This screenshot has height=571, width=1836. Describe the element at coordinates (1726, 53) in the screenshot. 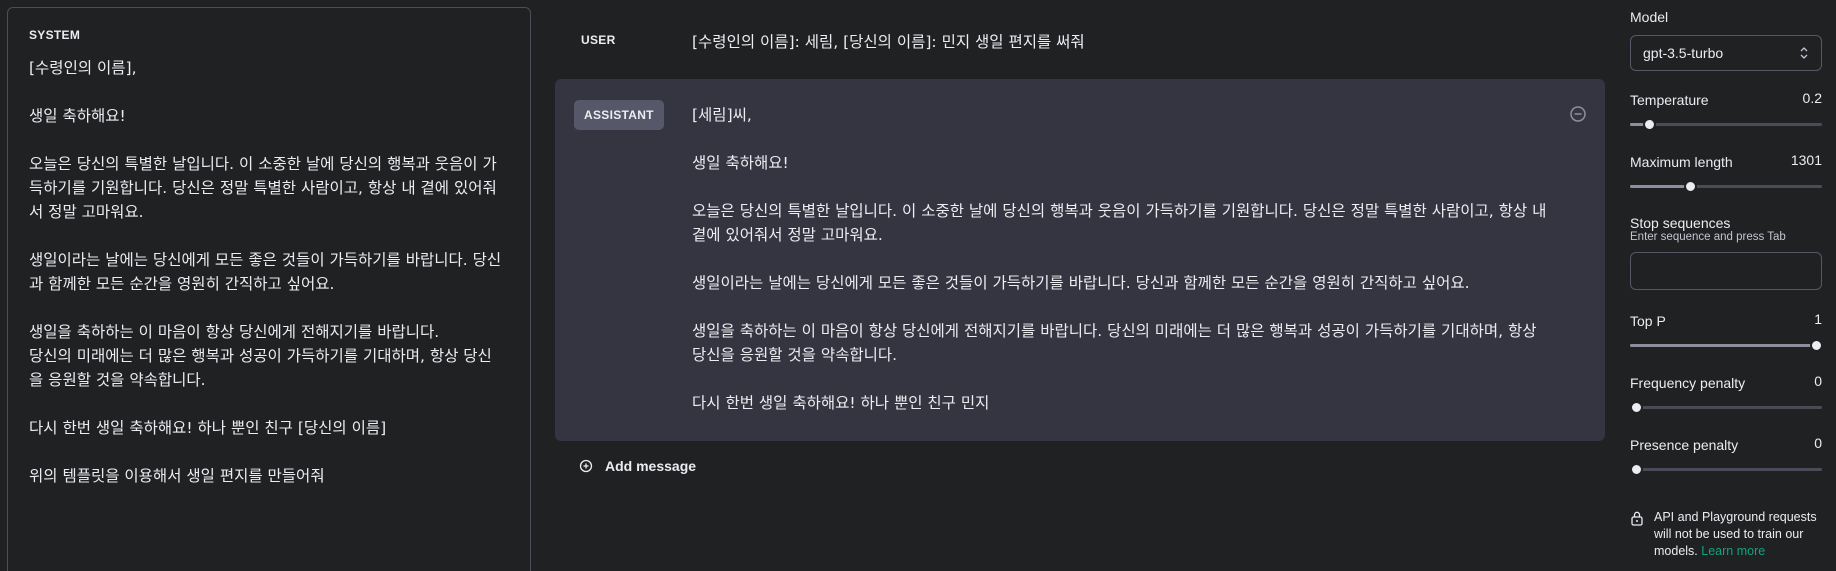

I see `model-select: gpt-3.5-turbo` at that location.